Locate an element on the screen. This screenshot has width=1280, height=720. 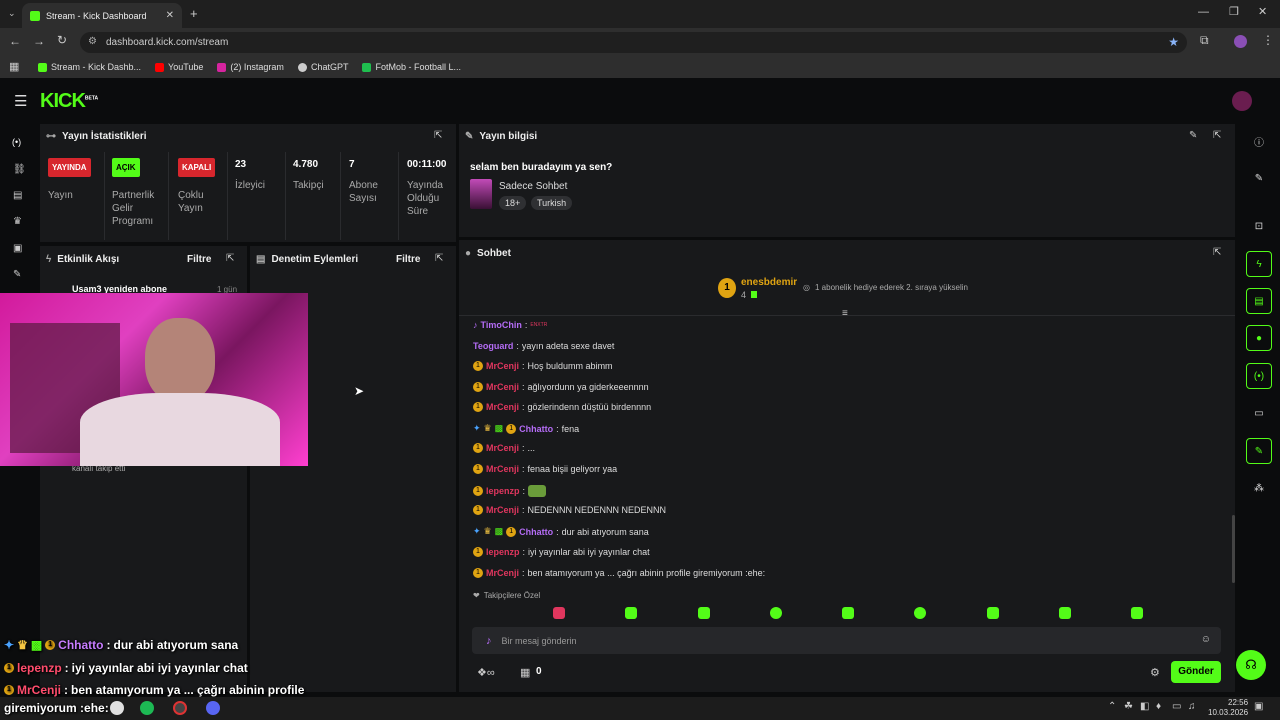
chat-input: ♪ Bir mesaj gönderin ☺ is located at coordinates (846, 640).